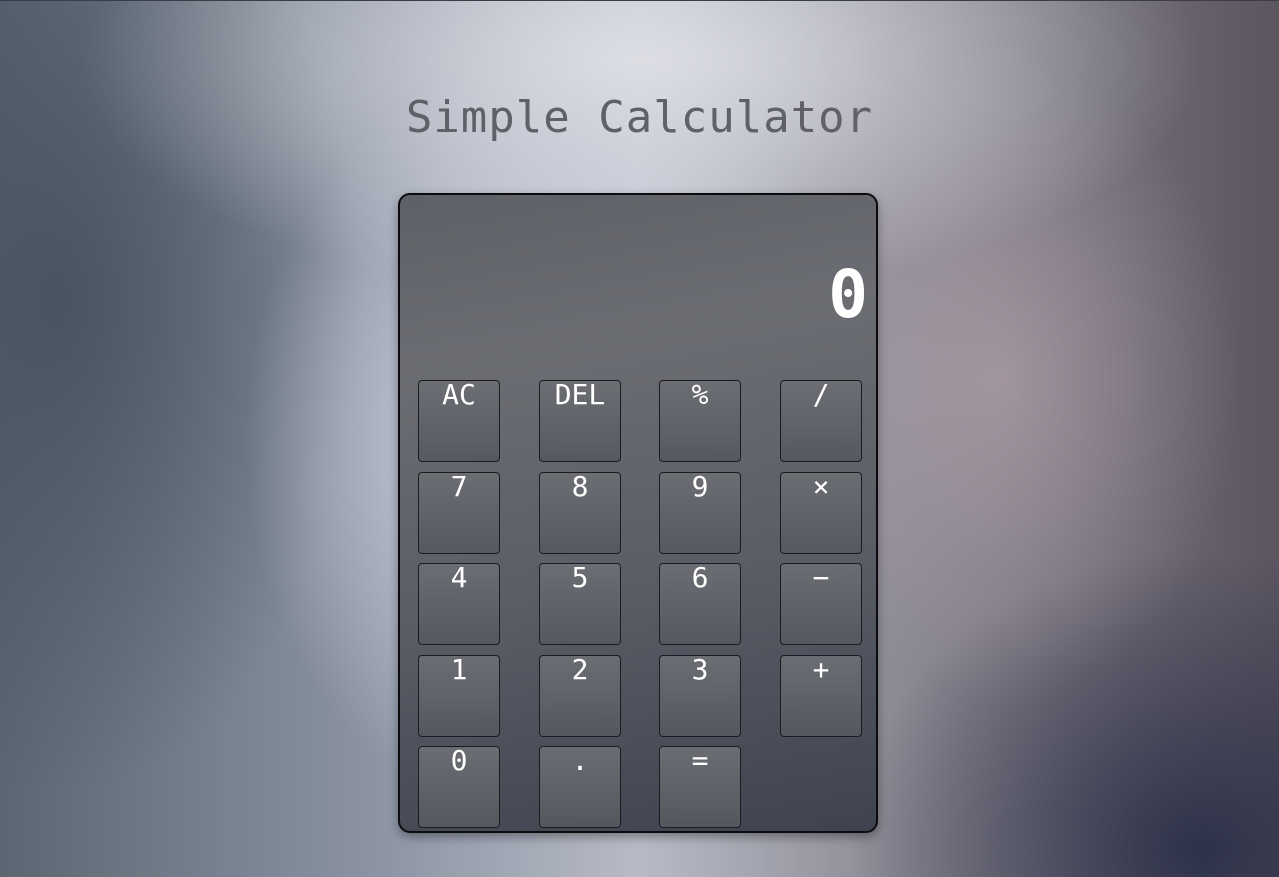 The width and height of the screenshot is (1279, 877). What do you see at coordinates (459, 696) in the screenshot?
I see `digit-1-button: 1` at bounding box center [459, 696].